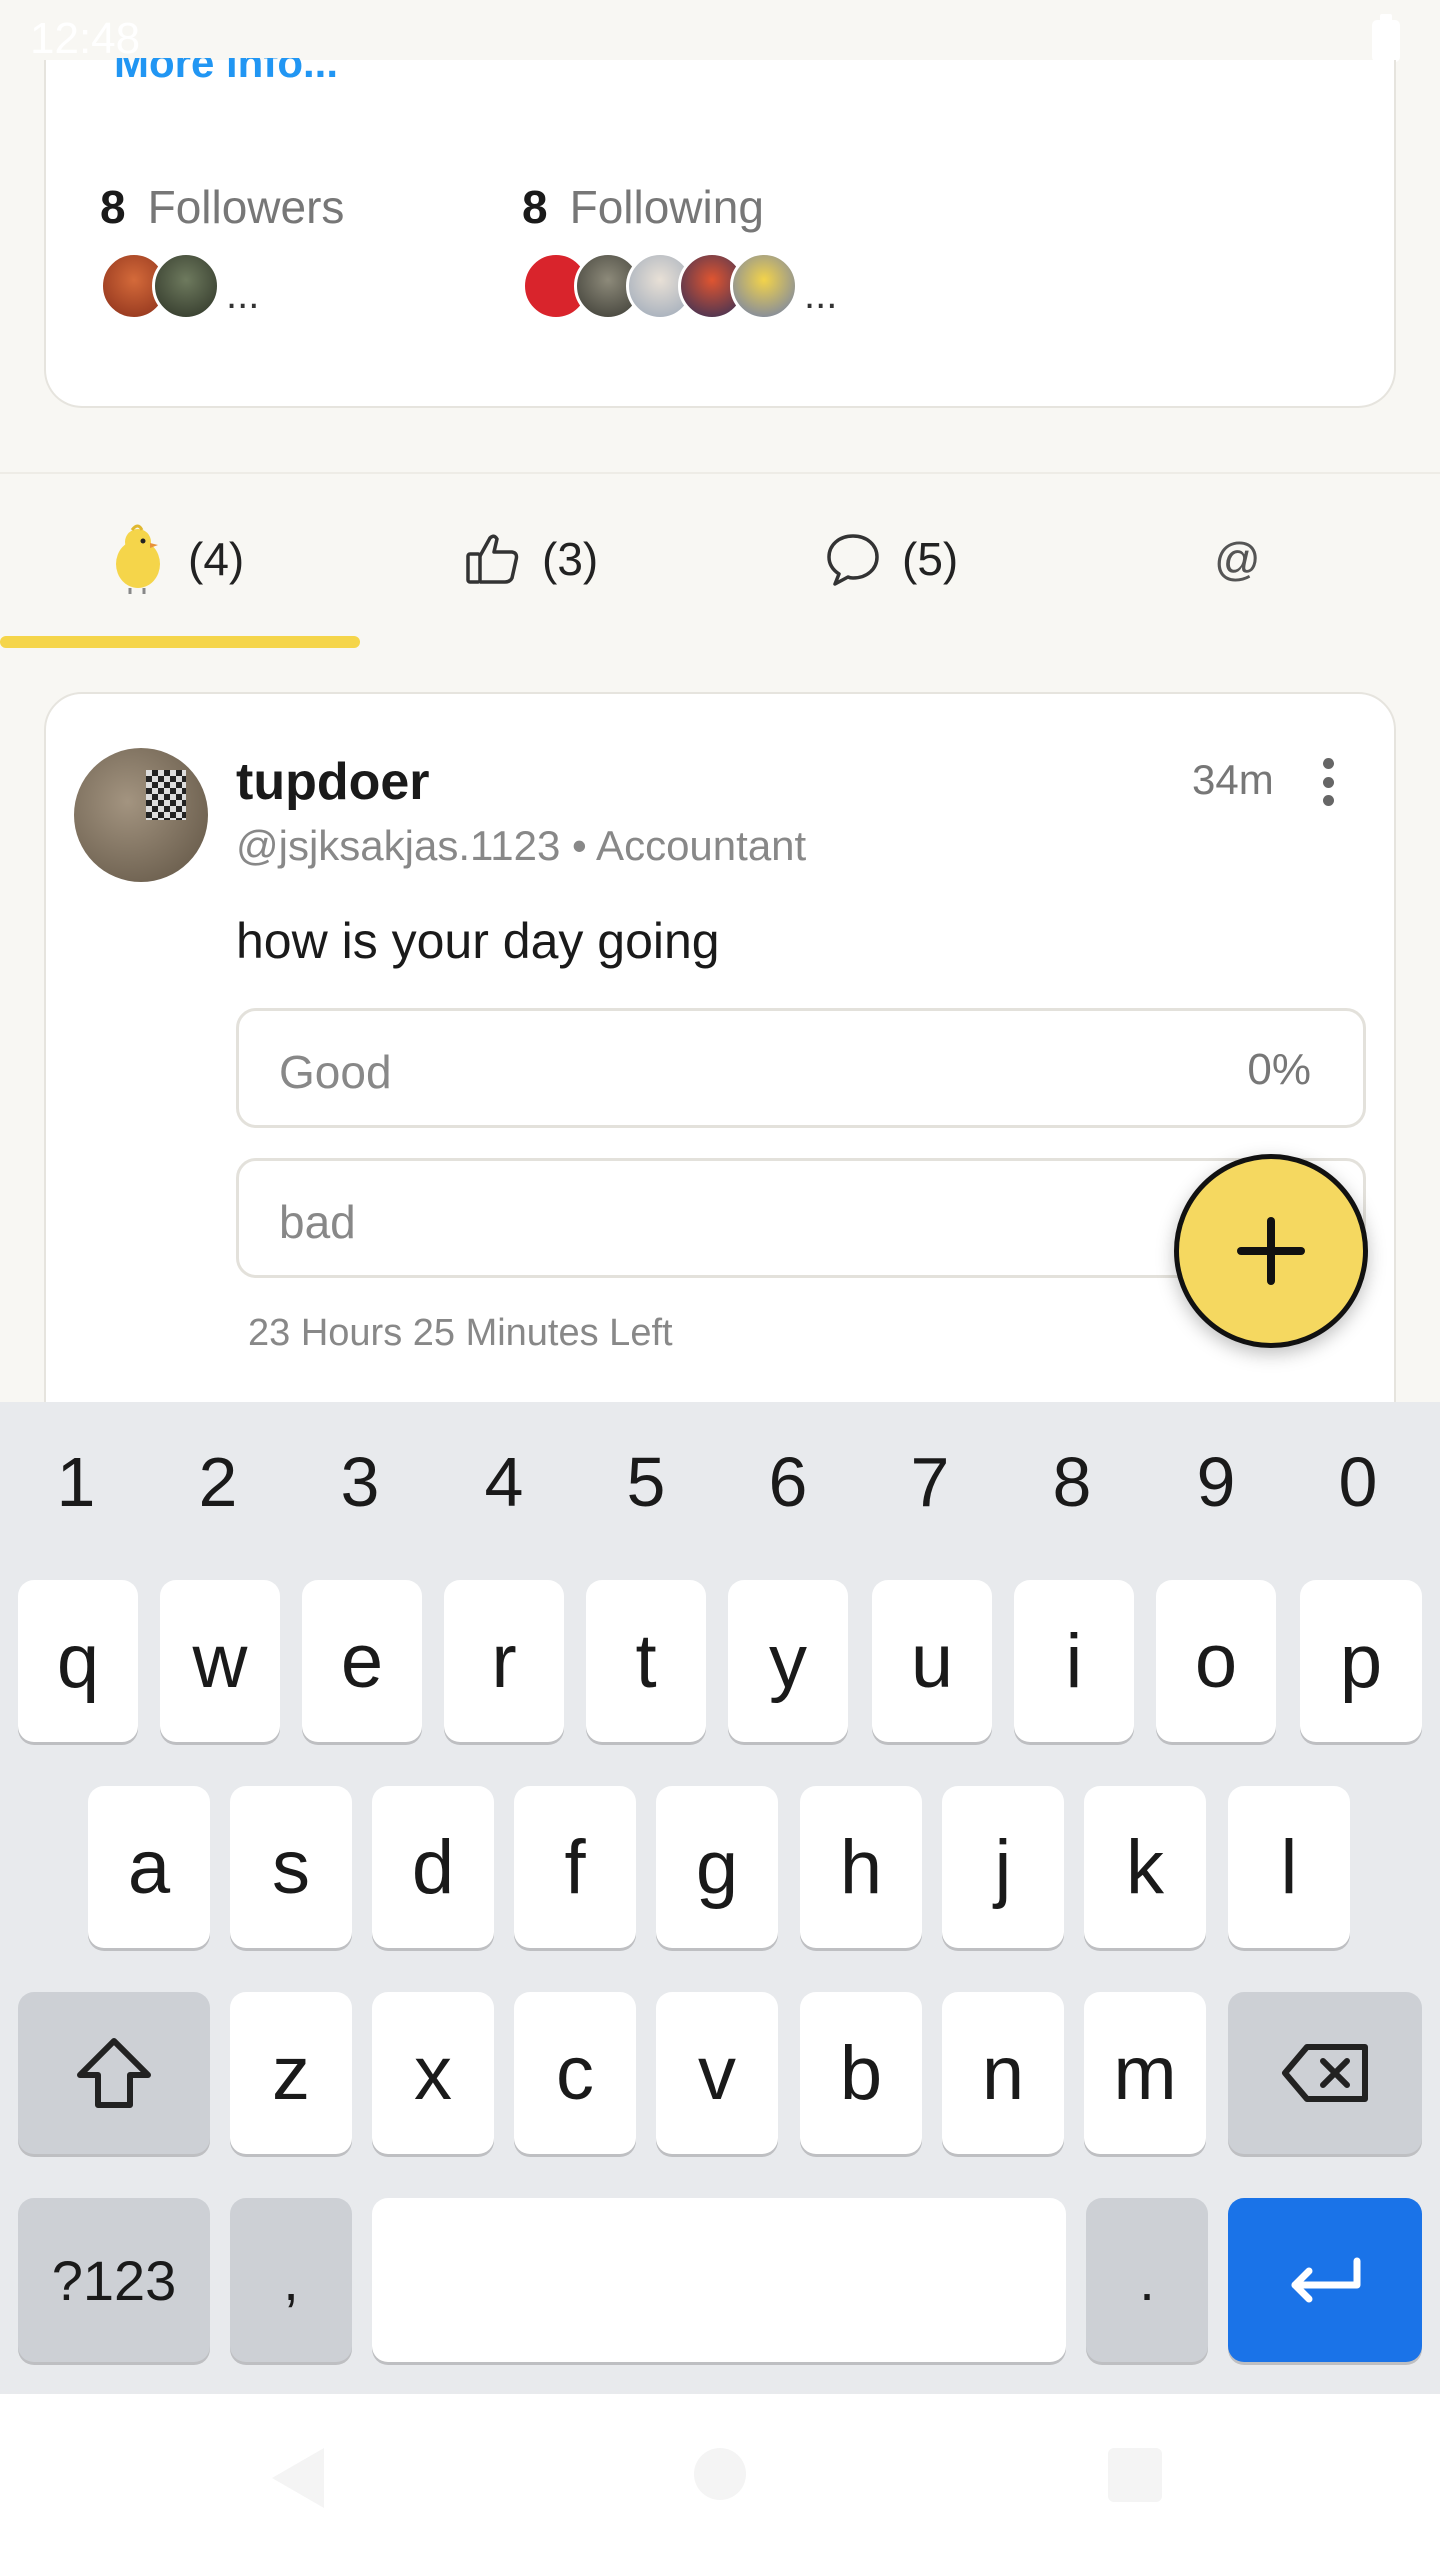 Image resolution: width=1440 pixels, height=2560 pixels. I want to click on key-k: k, so click(1145, 1867).